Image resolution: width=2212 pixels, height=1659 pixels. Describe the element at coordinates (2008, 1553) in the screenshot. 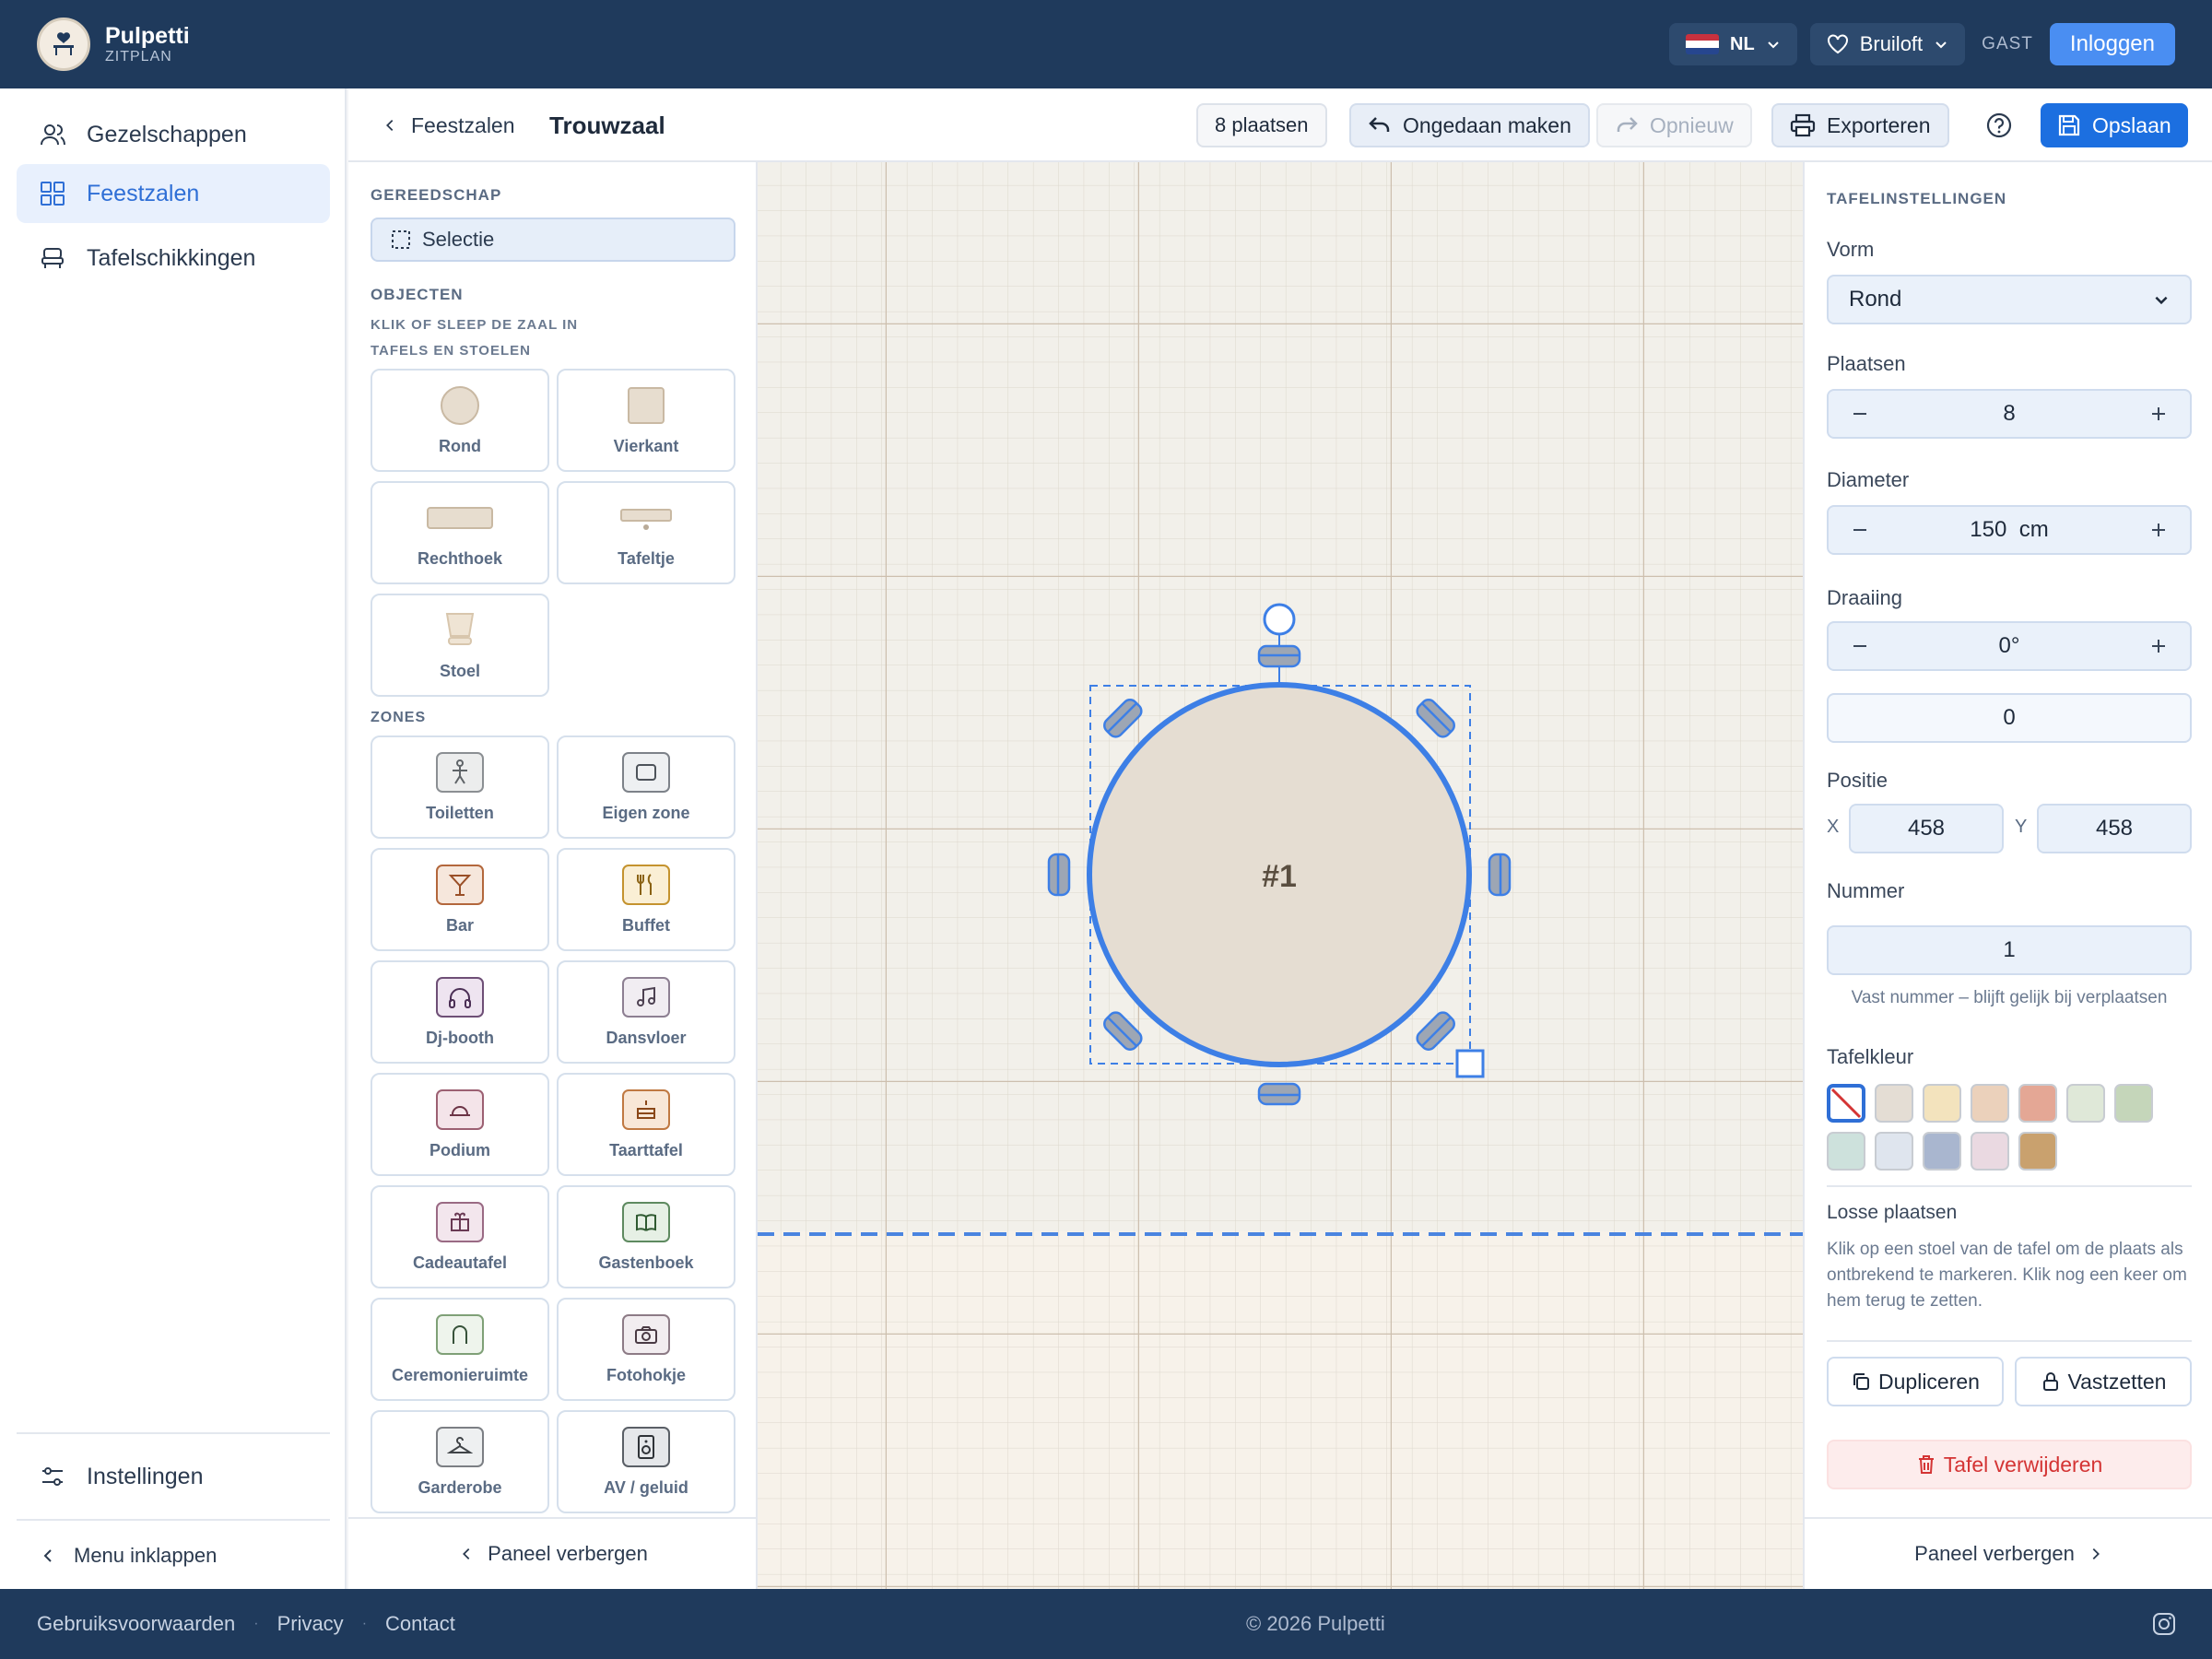

I see `hide-settings-panel-button: Paneel verbergen` at that location.